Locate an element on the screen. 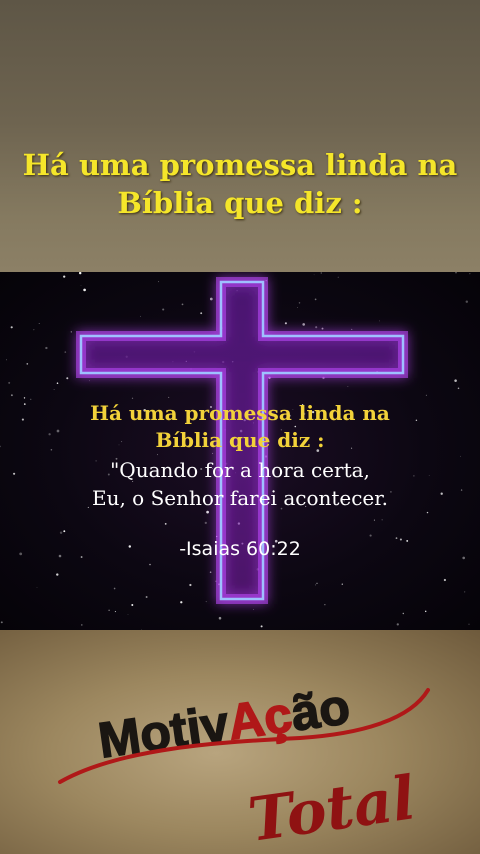 This screenshot has width=480, height=854. top-title-line-2: Bíblia que diz : is located at coordinates (240, 203).